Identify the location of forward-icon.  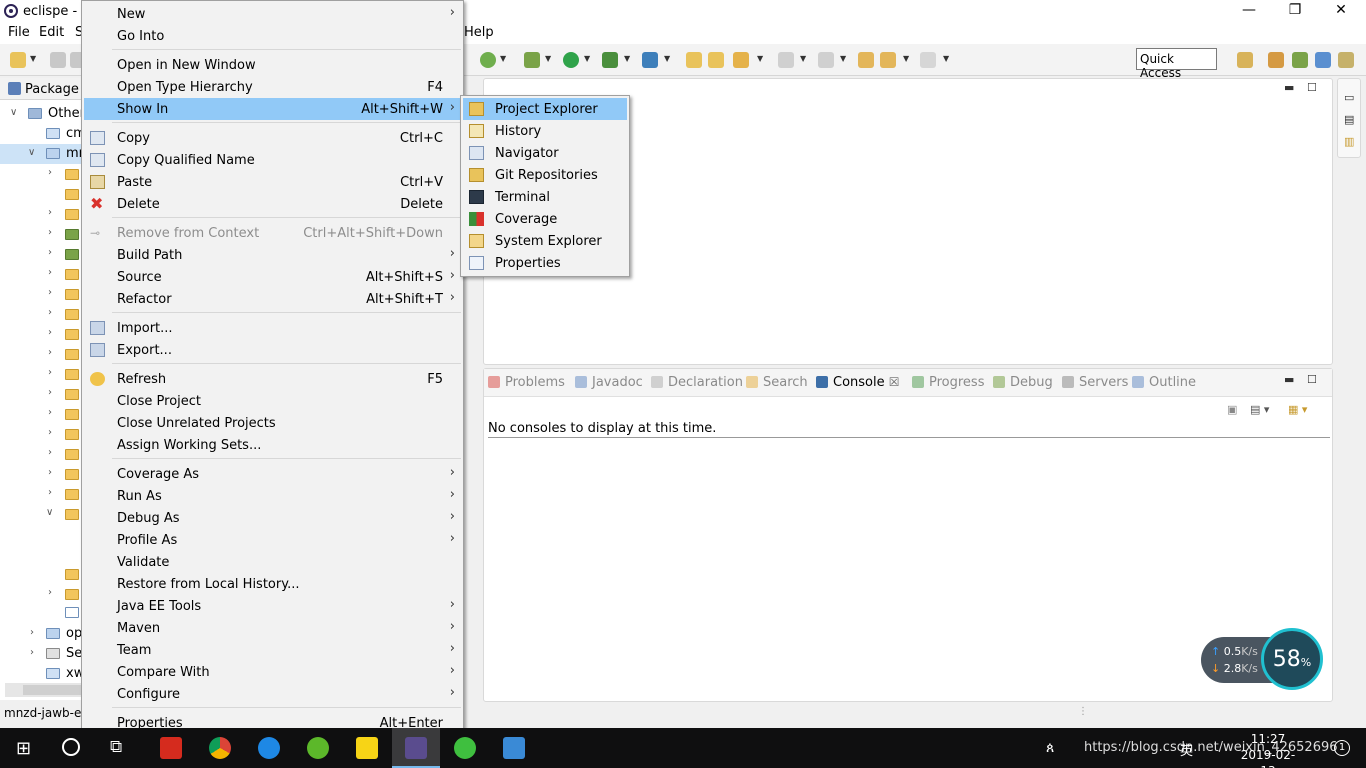
(928, 60).